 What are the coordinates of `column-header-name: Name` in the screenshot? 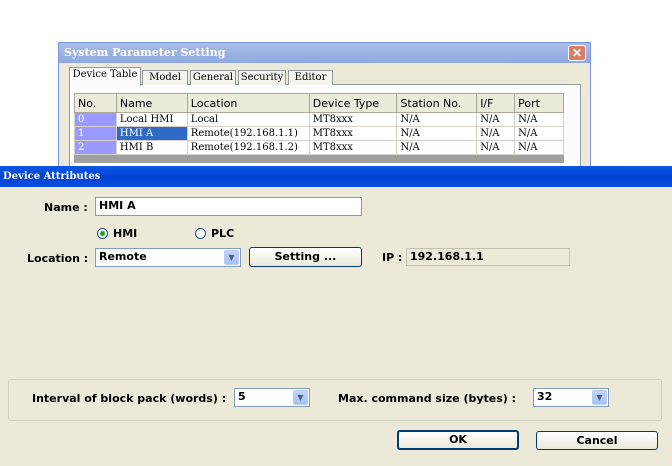 It's located at (151, 103).